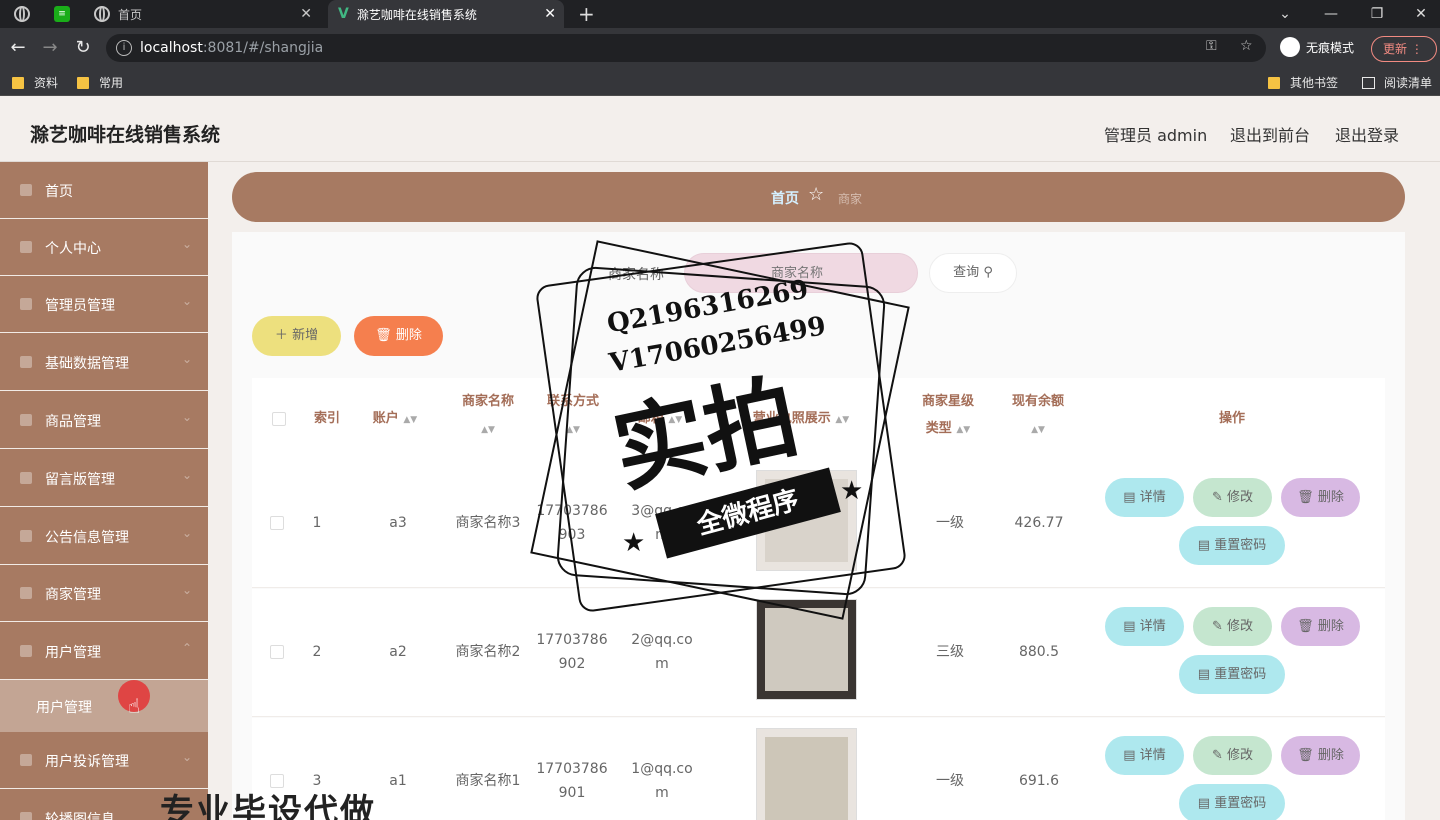 Image resolution: width=1440 pixels, height=820 pixels. Describe the element at coordinates (1419, 14) in the screenshot. I see `window-close-icon: ✕` at that location.